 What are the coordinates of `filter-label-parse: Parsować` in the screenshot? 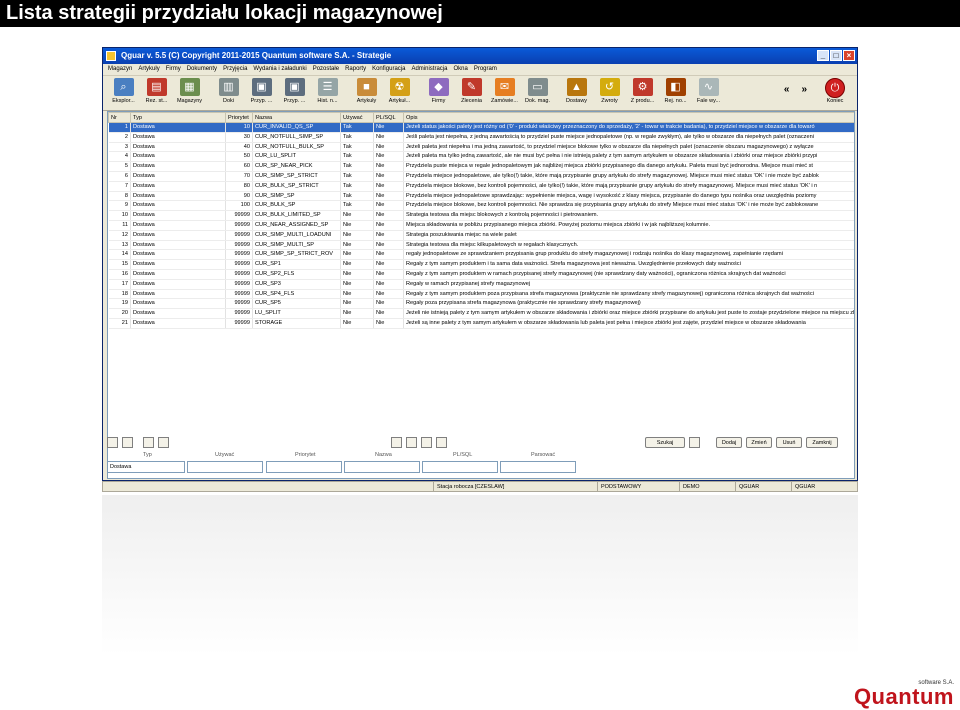 It's located at (543, 455).